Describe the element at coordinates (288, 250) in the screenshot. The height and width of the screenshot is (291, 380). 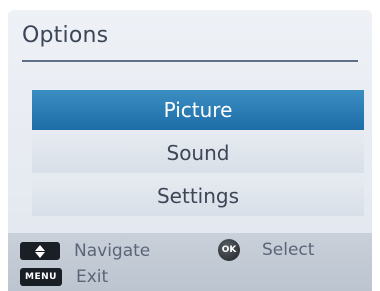
I see `select-label: Select` at that location.